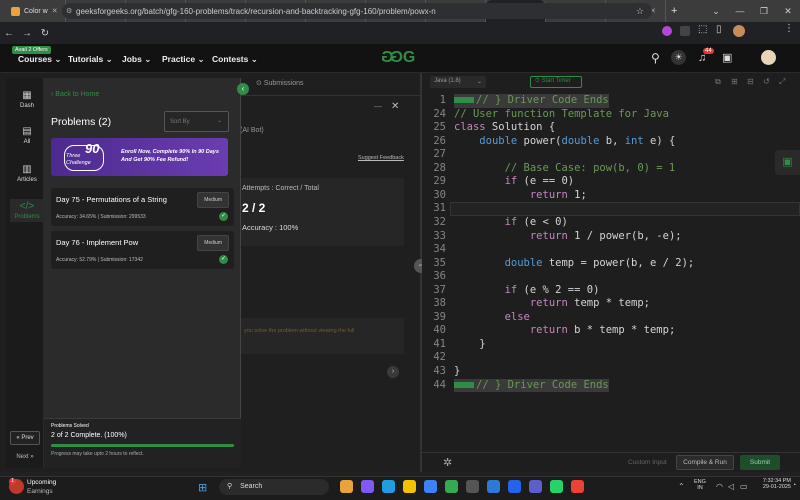 The image size is (800, 500). Describe the element at coordinates (514, 486) in the screenshot. I see `todo-icon` at that location.